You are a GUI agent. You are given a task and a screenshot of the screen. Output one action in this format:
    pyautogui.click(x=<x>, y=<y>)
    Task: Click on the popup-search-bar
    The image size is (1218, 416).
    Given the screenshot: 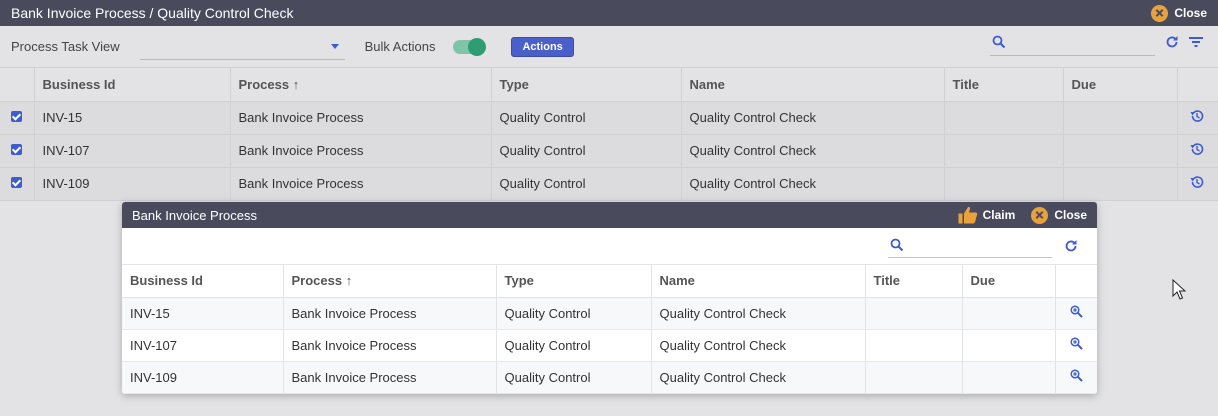 What is the action you would take?
    pyautogui.click(x=609, y=246)
    